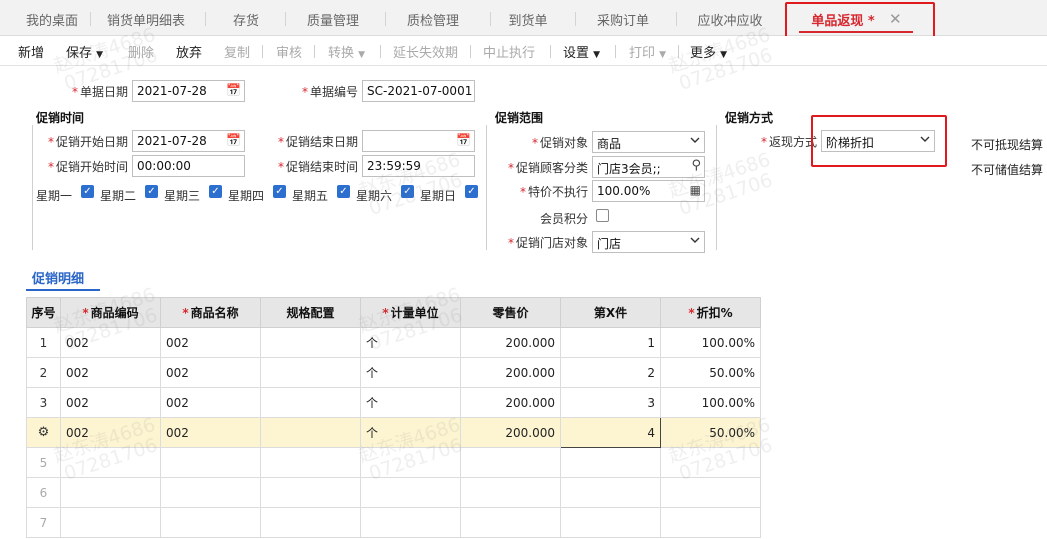 This screenshot has width=1047, height=539. I want to click on extend-expiry-button: 延长失效期, so click(425, 51).